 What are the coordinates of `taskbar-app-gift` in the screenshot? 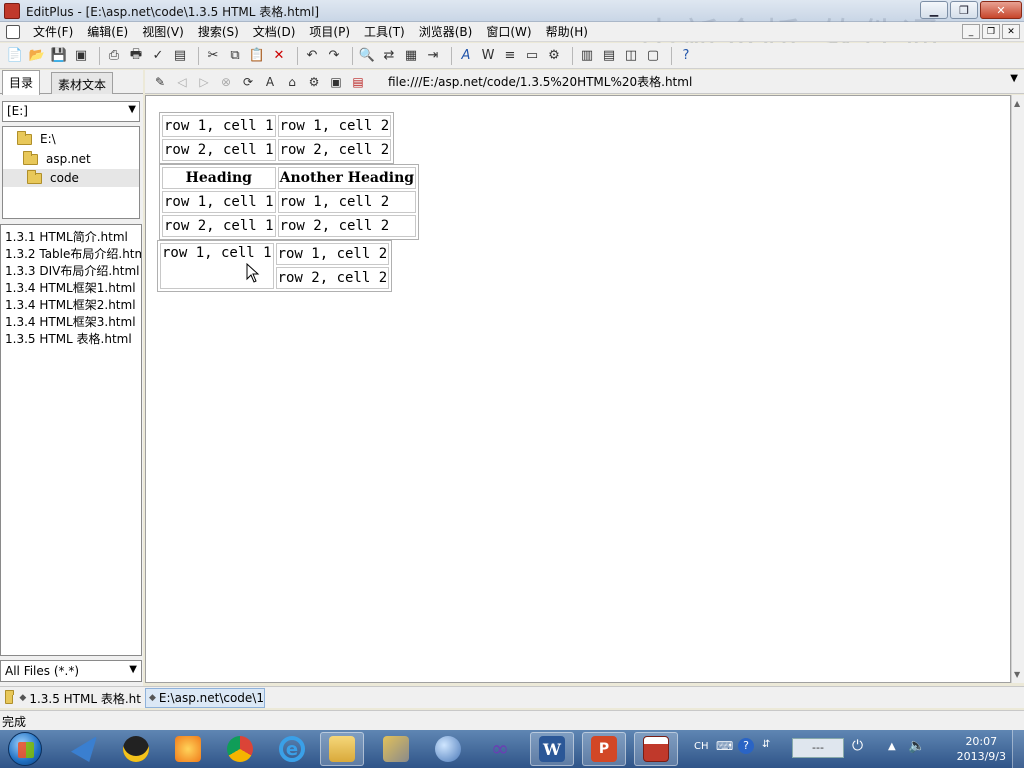 It's located at (188, 749).